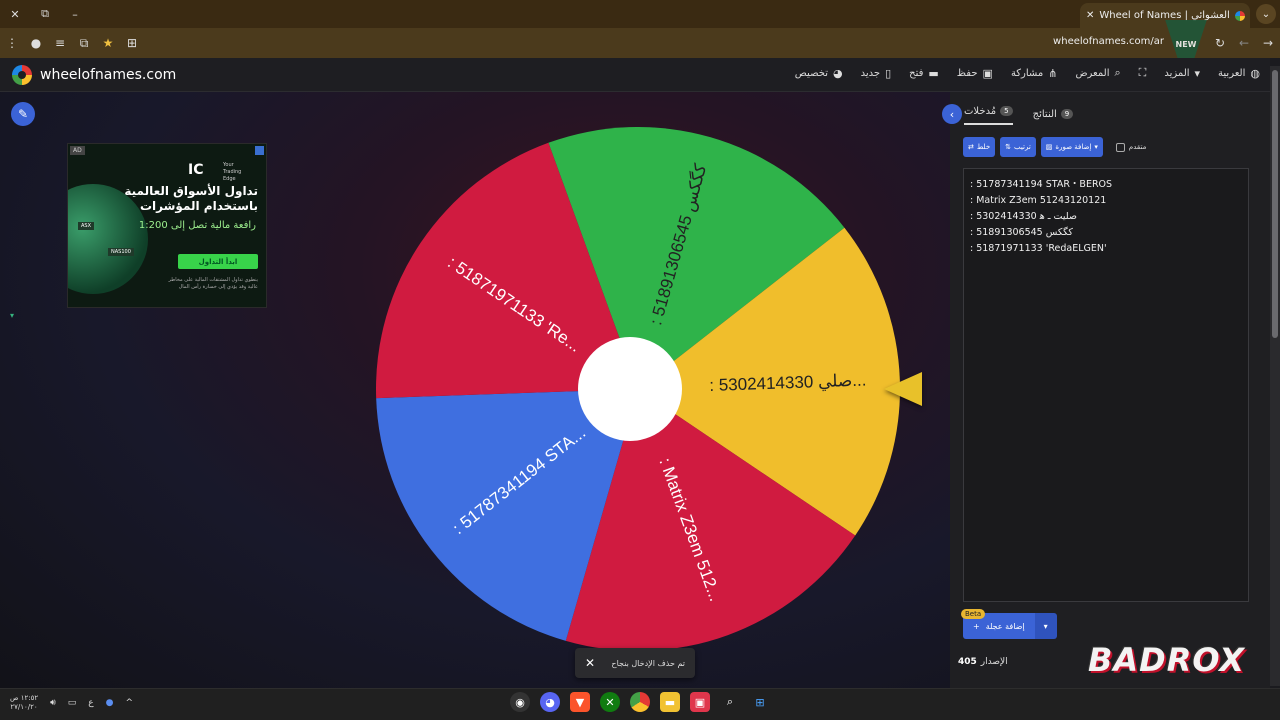  What do you see at coordinates (90, 703) in the screenshot?
I see `language-indicator: ع` at bounding box center [90, 703].